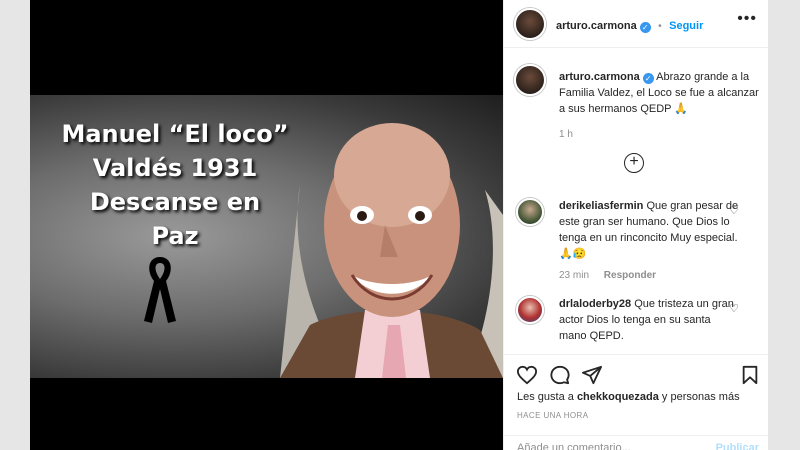  Describe the element at coordinates (530, 24) in the screenshot. I see `author-avatar` at that location.